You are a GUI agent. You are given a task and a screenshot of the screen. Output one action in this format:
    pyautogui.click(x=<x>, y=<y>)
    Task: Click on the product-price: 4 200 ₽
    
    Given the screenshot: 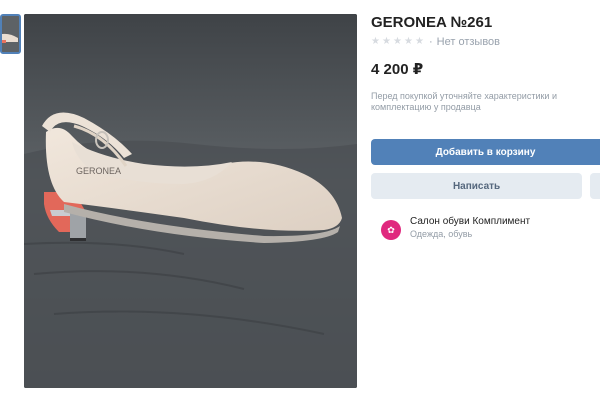 What is the action you would take?
    pyautogui.click(x=397, y=69)
    